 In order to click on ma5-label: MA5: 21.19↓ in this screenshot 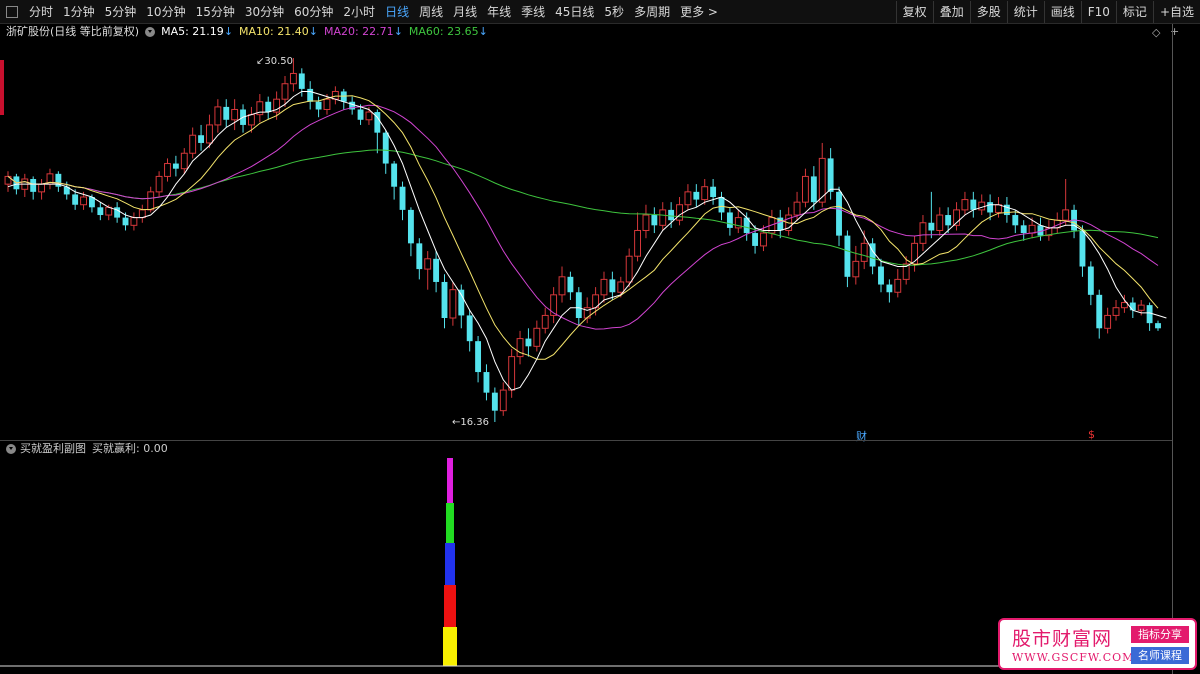, I will do `click(197, 31)`.